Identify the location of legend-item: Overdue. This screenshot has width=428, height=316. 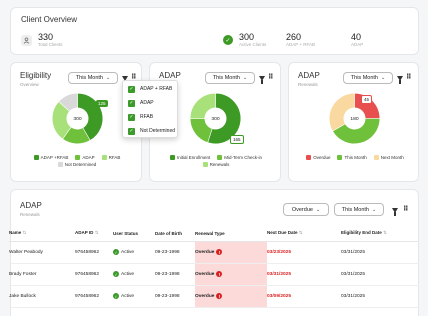
(318, 157).